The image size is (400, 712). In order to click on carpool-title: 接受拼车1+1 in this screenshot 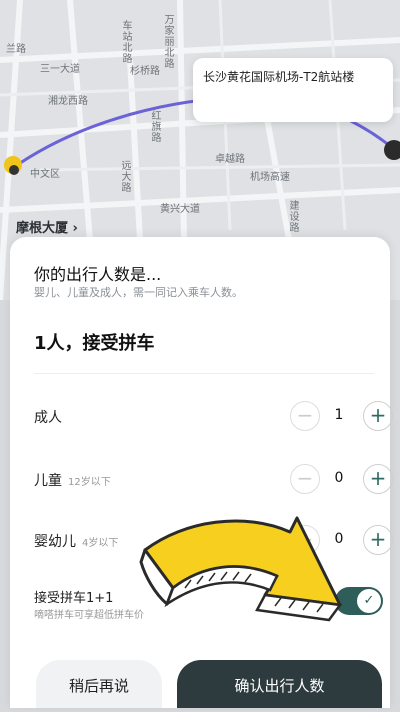, I will do `click(74, 598)`.